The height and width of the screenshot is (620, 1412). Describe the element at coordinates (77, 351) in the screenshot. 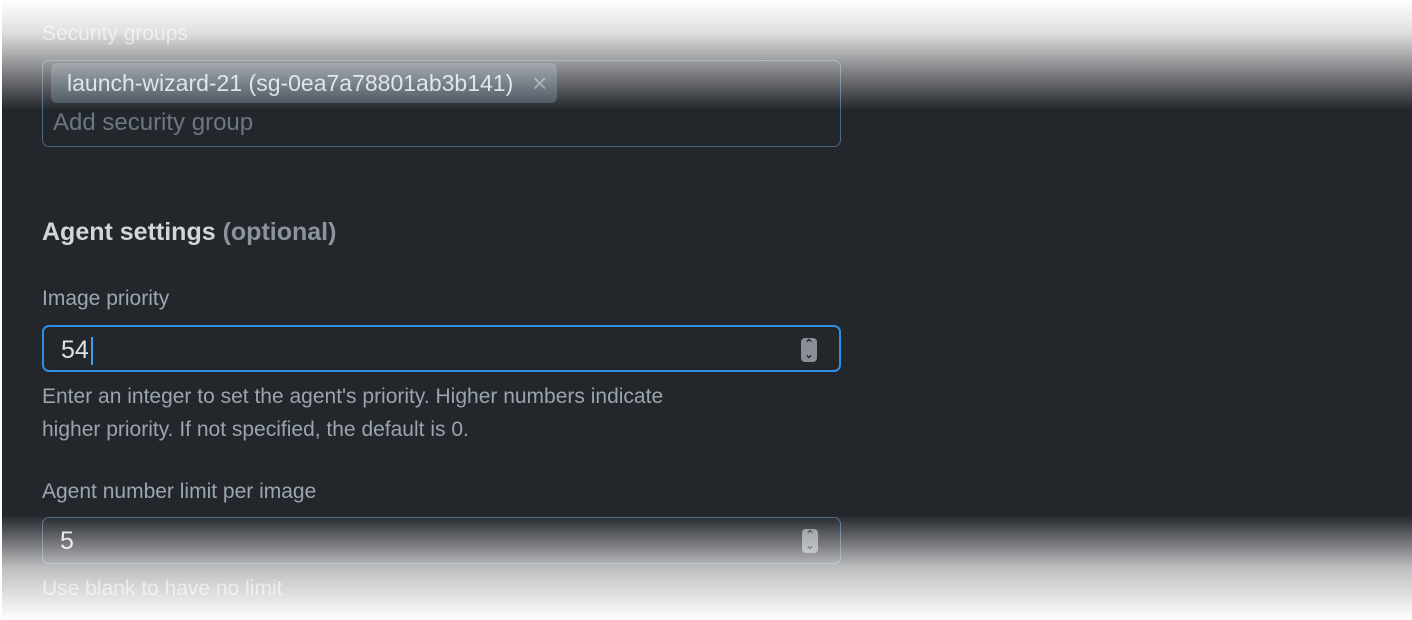

I see `image-priority-value: 54` at that location.